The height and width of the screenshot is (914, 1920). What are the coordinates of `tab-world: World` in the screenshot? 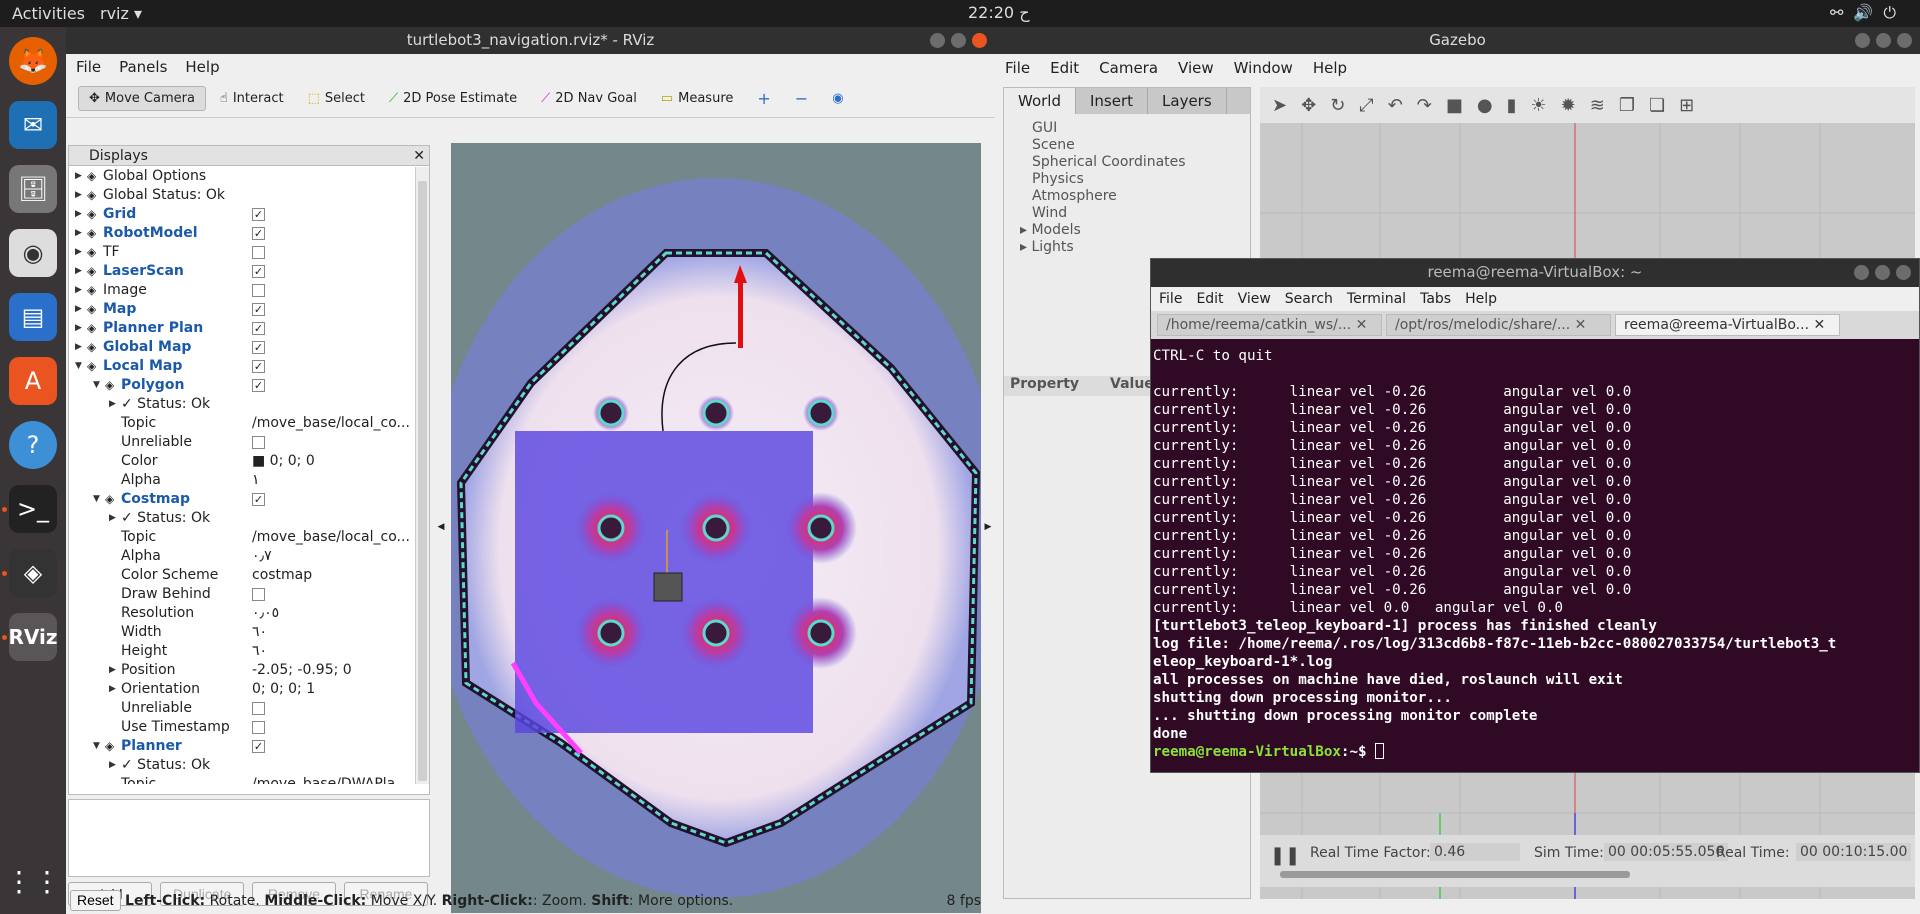 It's located at (1040, 101).